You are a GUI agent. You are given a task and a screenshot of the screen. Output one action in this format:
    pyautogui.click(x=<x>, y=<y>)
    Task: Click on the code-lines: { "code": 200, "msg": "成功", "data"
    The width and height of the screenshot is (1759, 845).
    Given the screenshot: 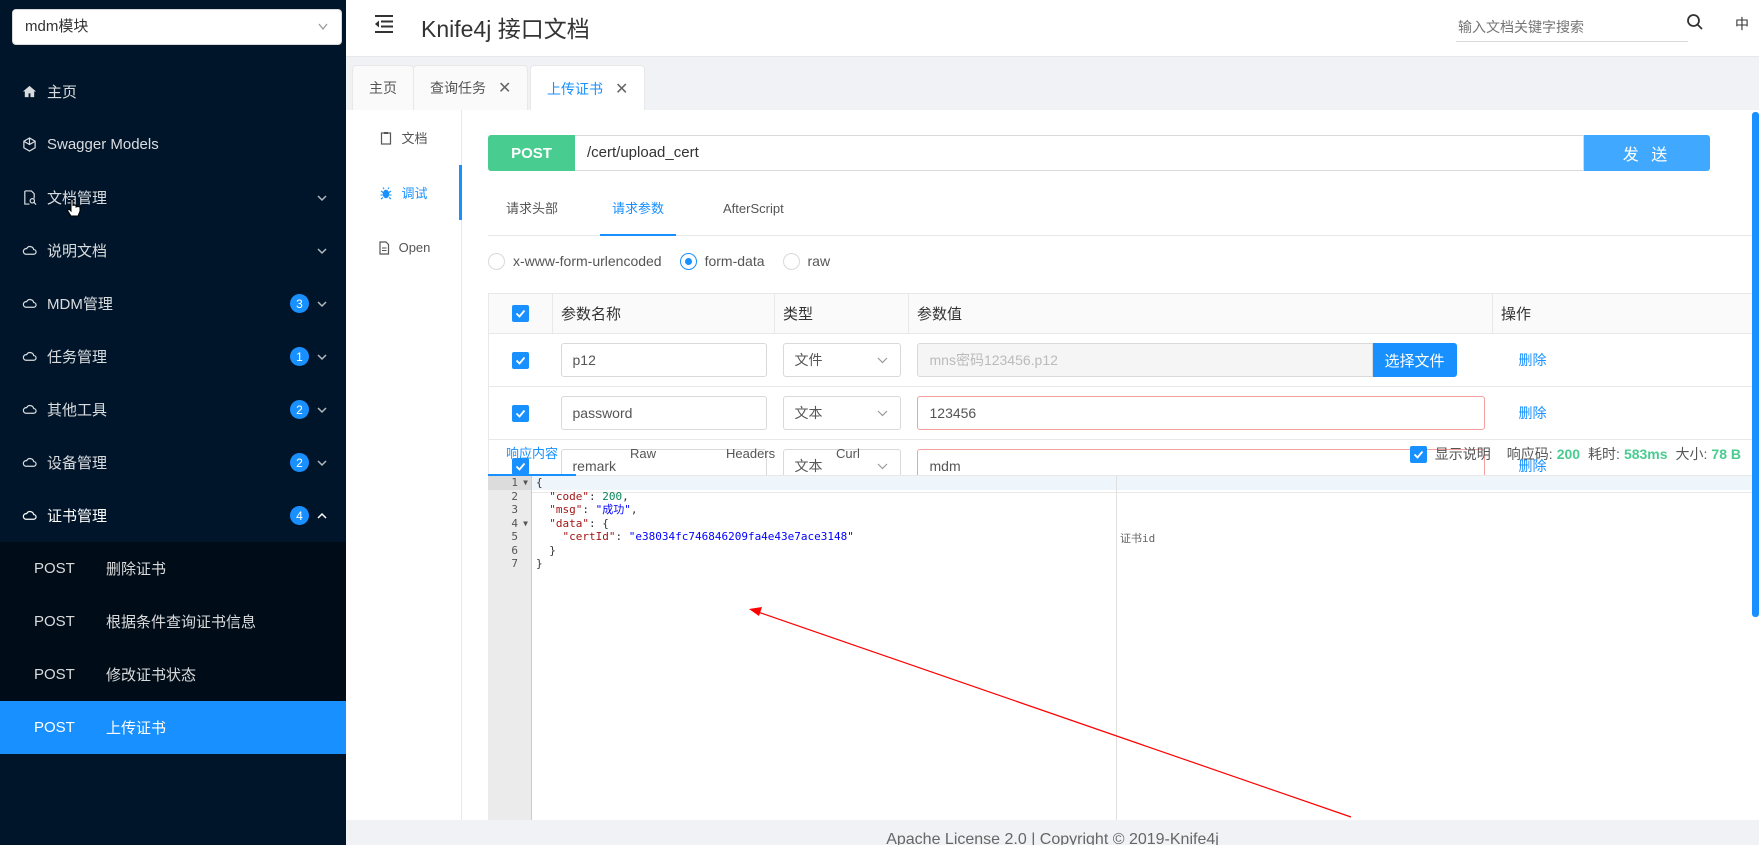 What is the action you would take?
    pyautogui.click(x=1145, y=523)
    